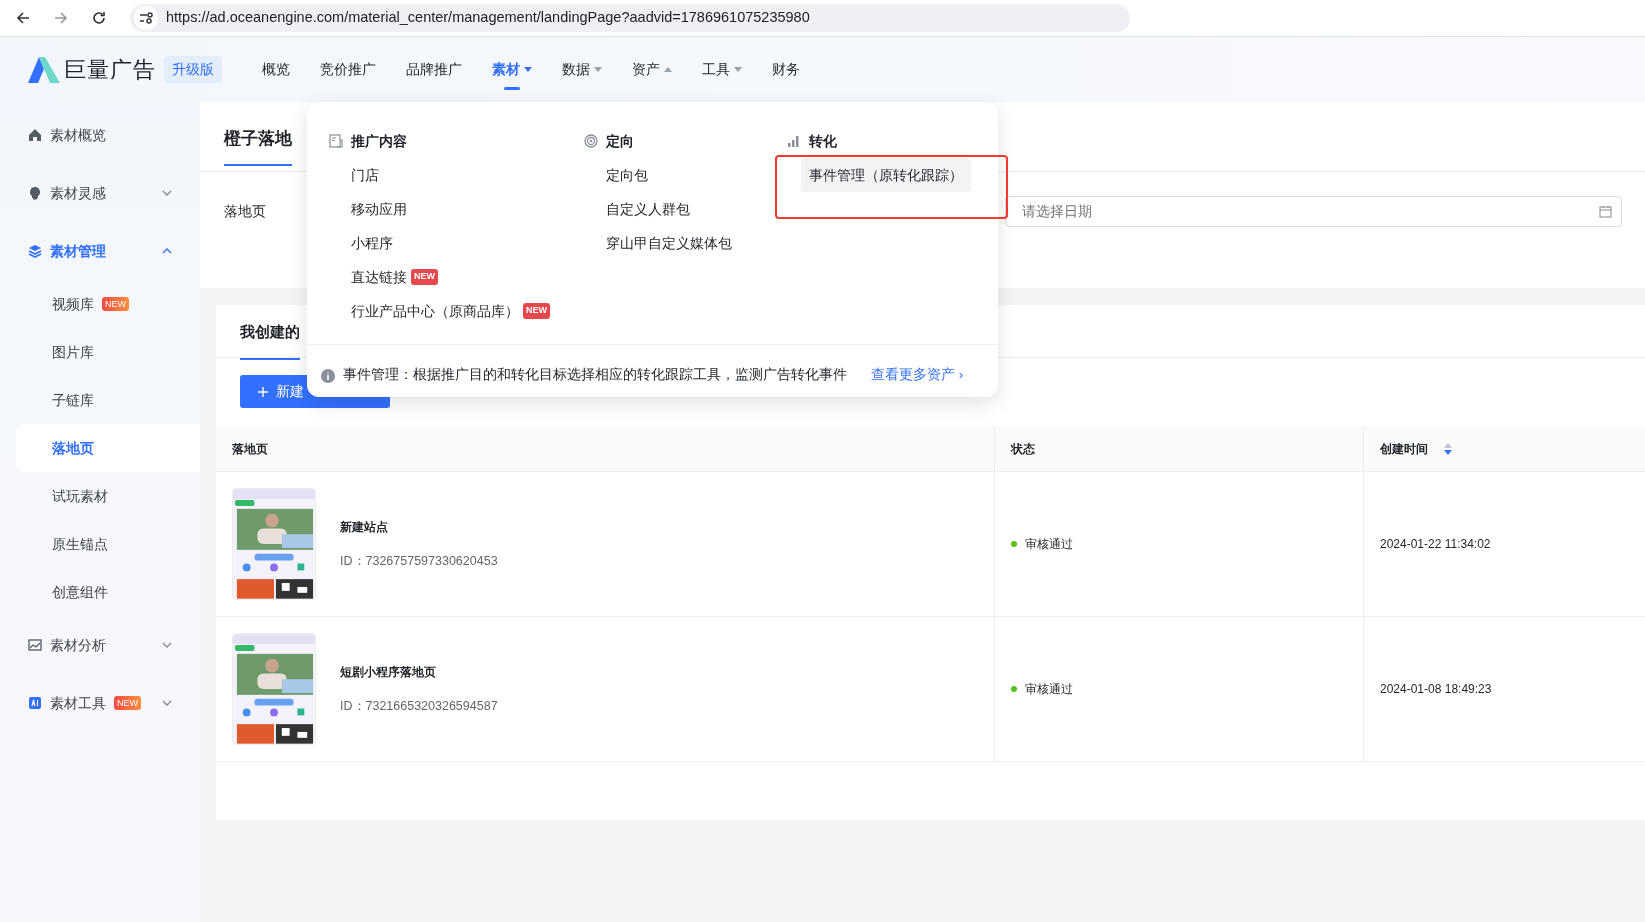  What do you see at coordinates (1178, 449) in the screenshot?
I see `column-header: 状态` at bounding box center [1178, 449].